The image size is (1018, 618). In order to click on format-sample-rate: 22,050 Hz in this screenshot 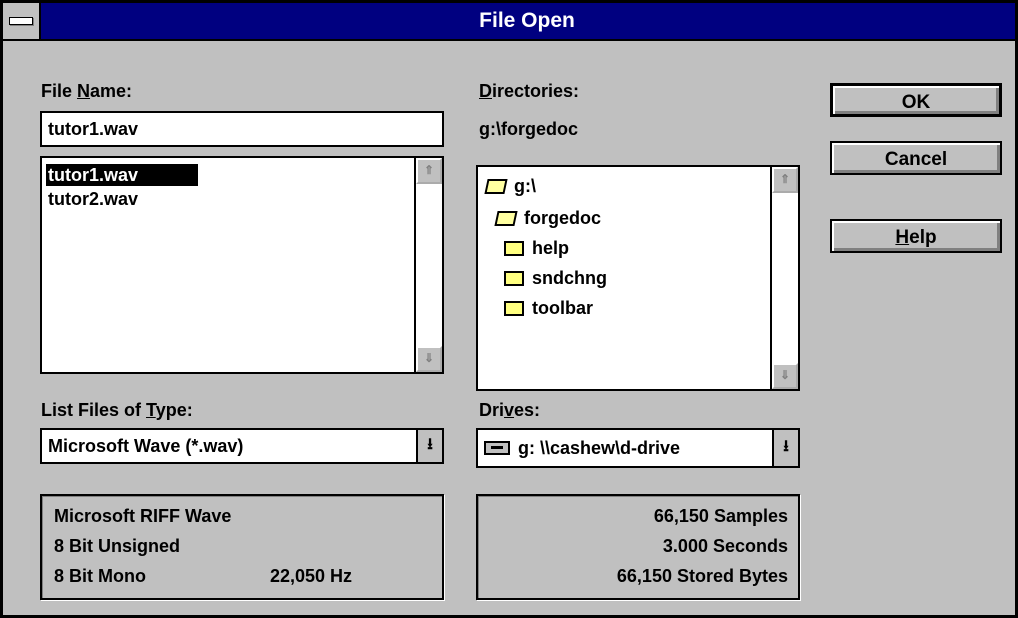, I will do `click(311, 576)`.